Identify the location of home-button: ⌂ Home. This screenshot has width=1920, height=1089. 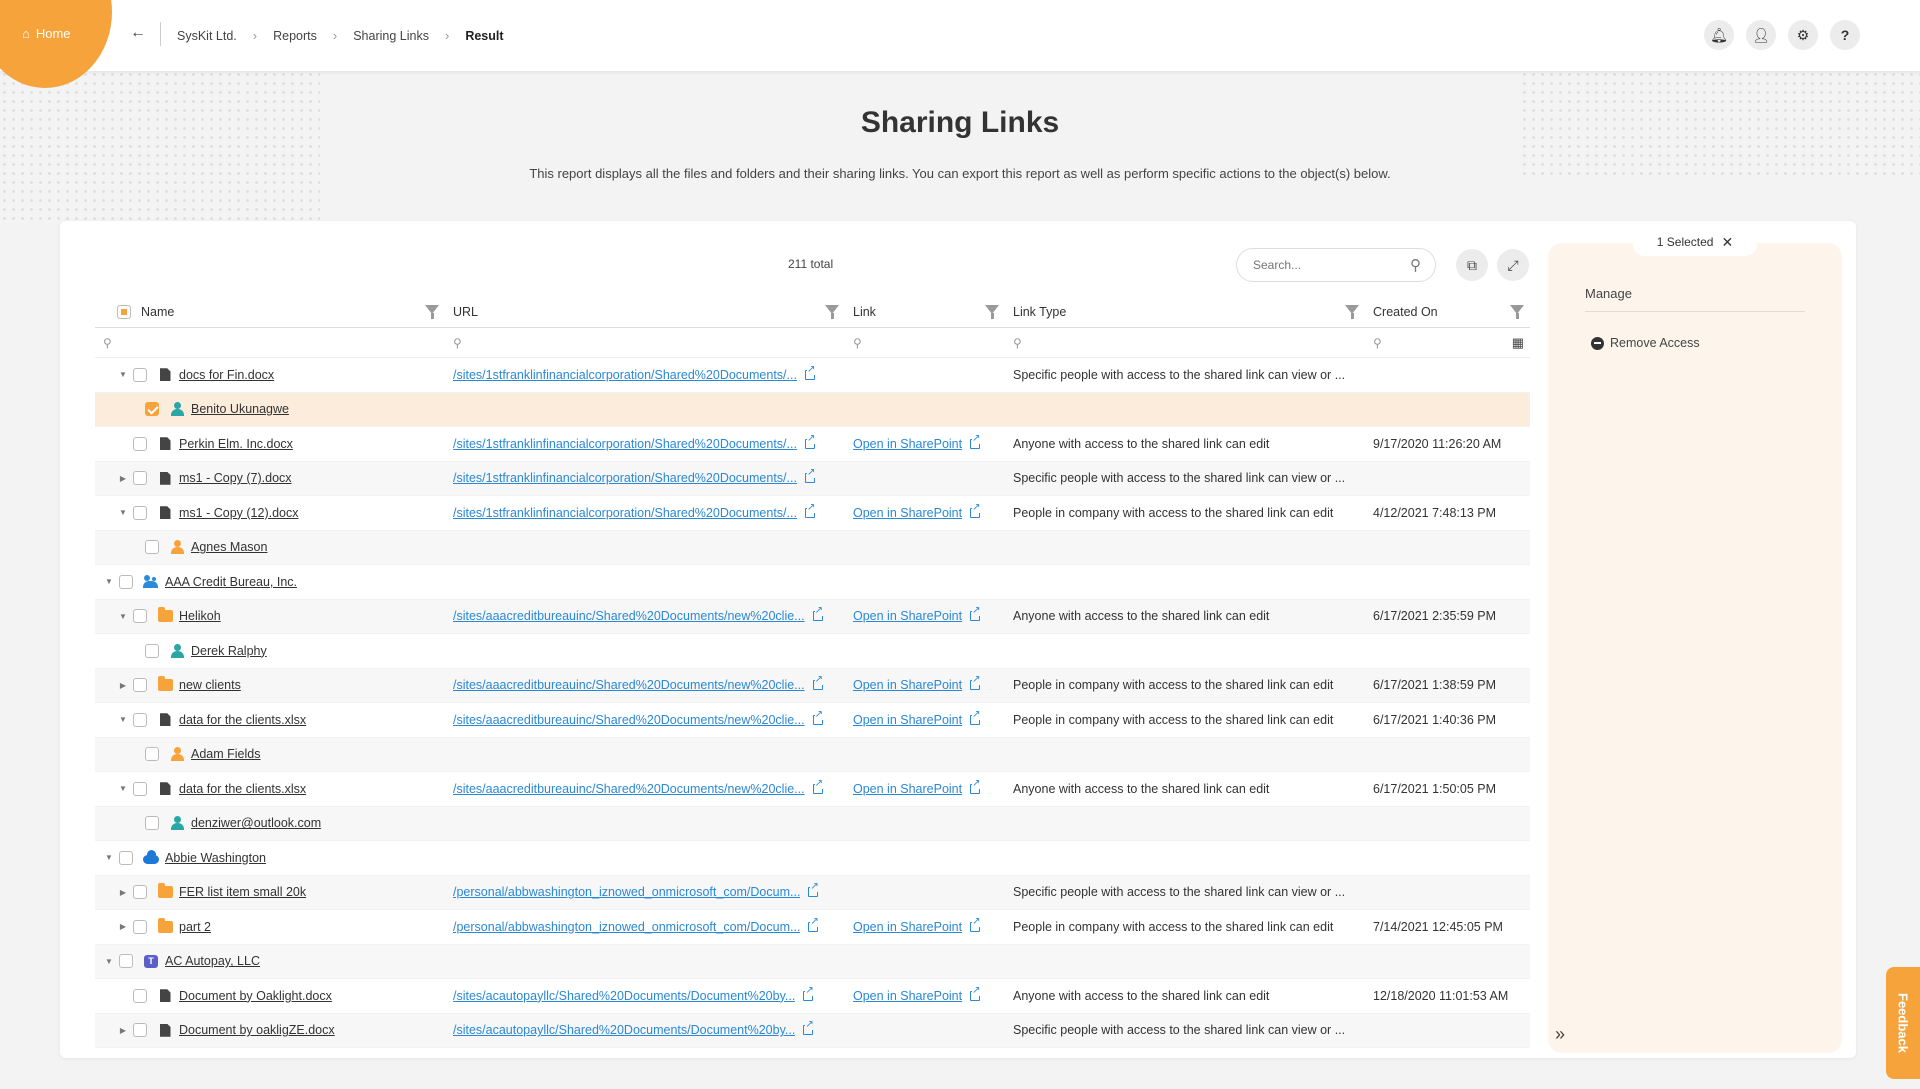
(46, 33).